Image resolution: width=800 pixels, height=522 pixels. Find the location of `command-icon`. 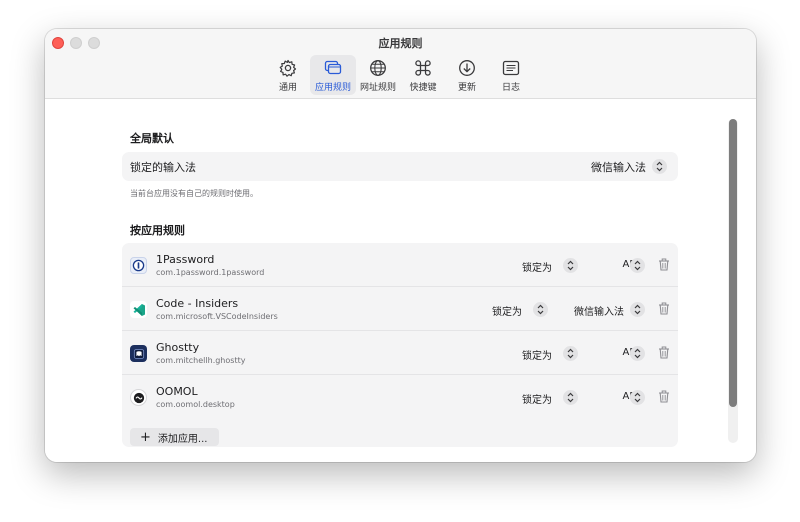

command-icon is located at coordinates (423, 68).